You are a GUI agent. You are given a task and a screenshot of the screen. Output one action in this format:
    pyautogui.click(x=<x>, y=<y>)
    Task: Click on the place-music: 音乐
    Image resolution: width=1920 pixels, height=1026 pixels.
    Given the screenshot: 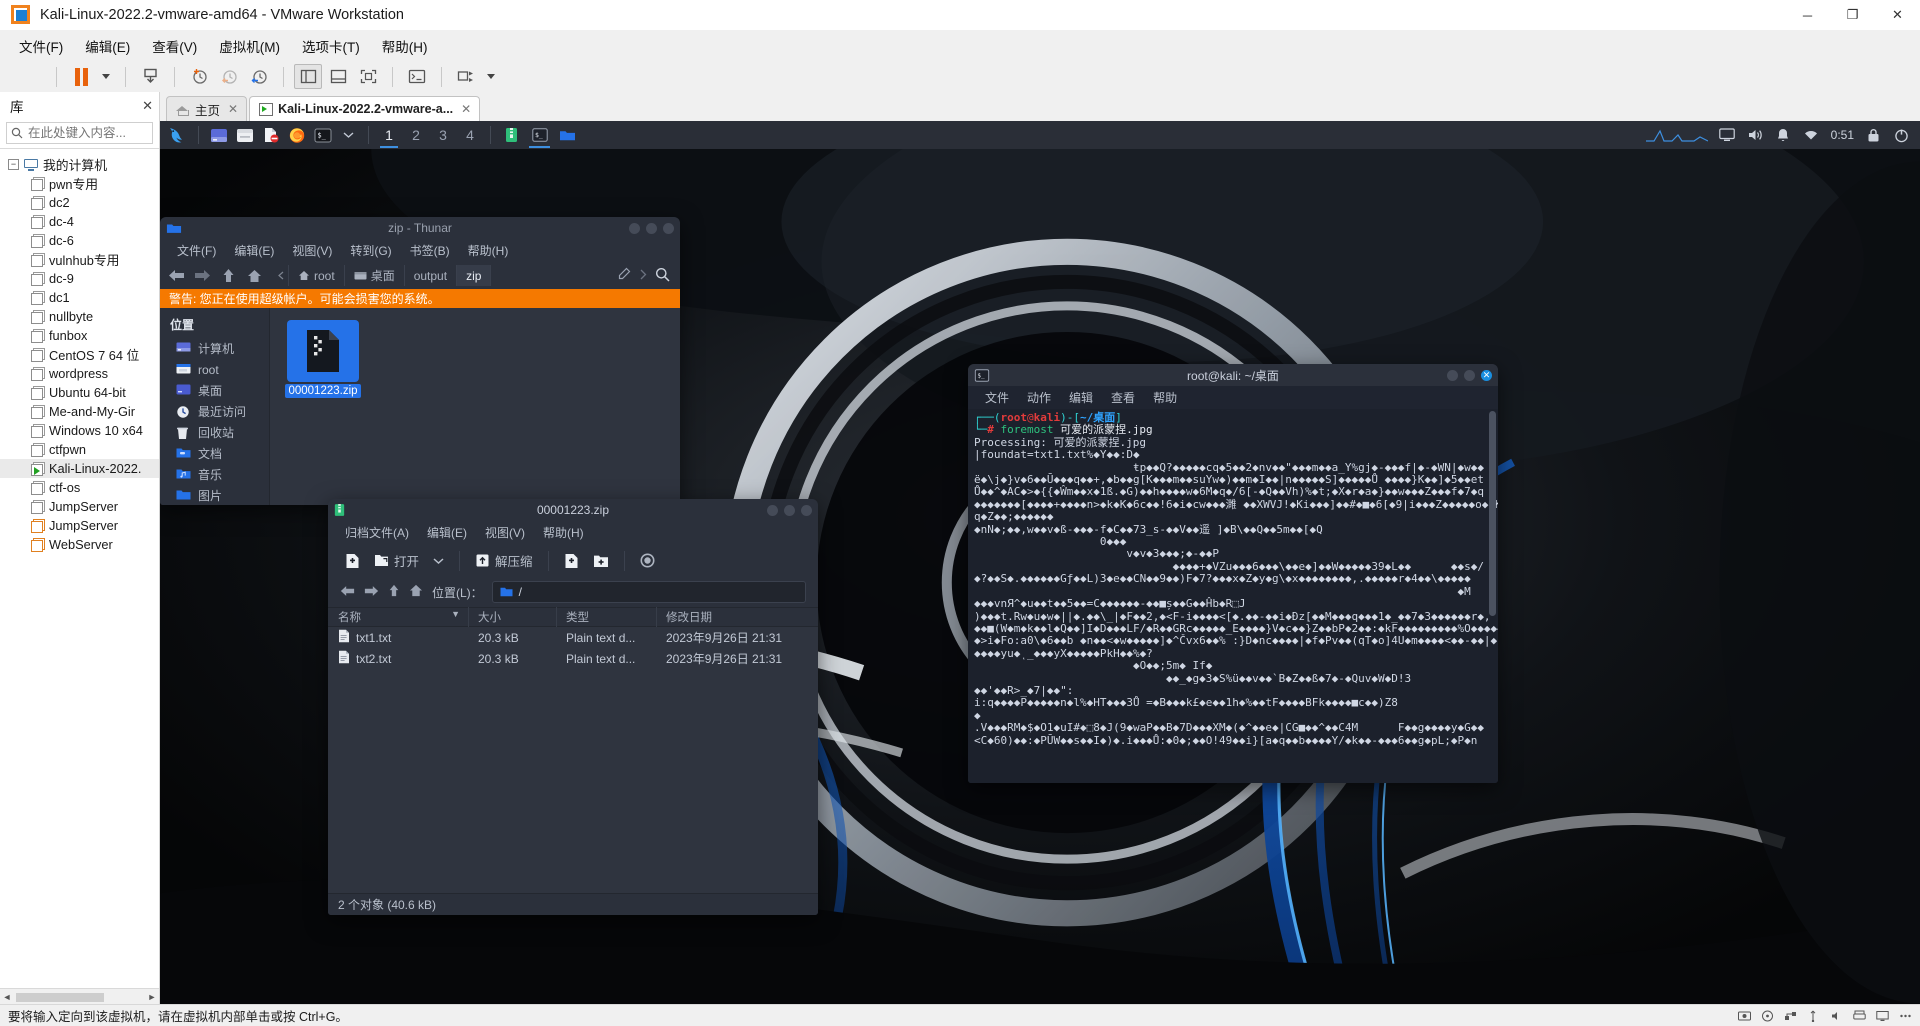 What is the action you would take?
    pyautogui.click(x=214, y=474)
    